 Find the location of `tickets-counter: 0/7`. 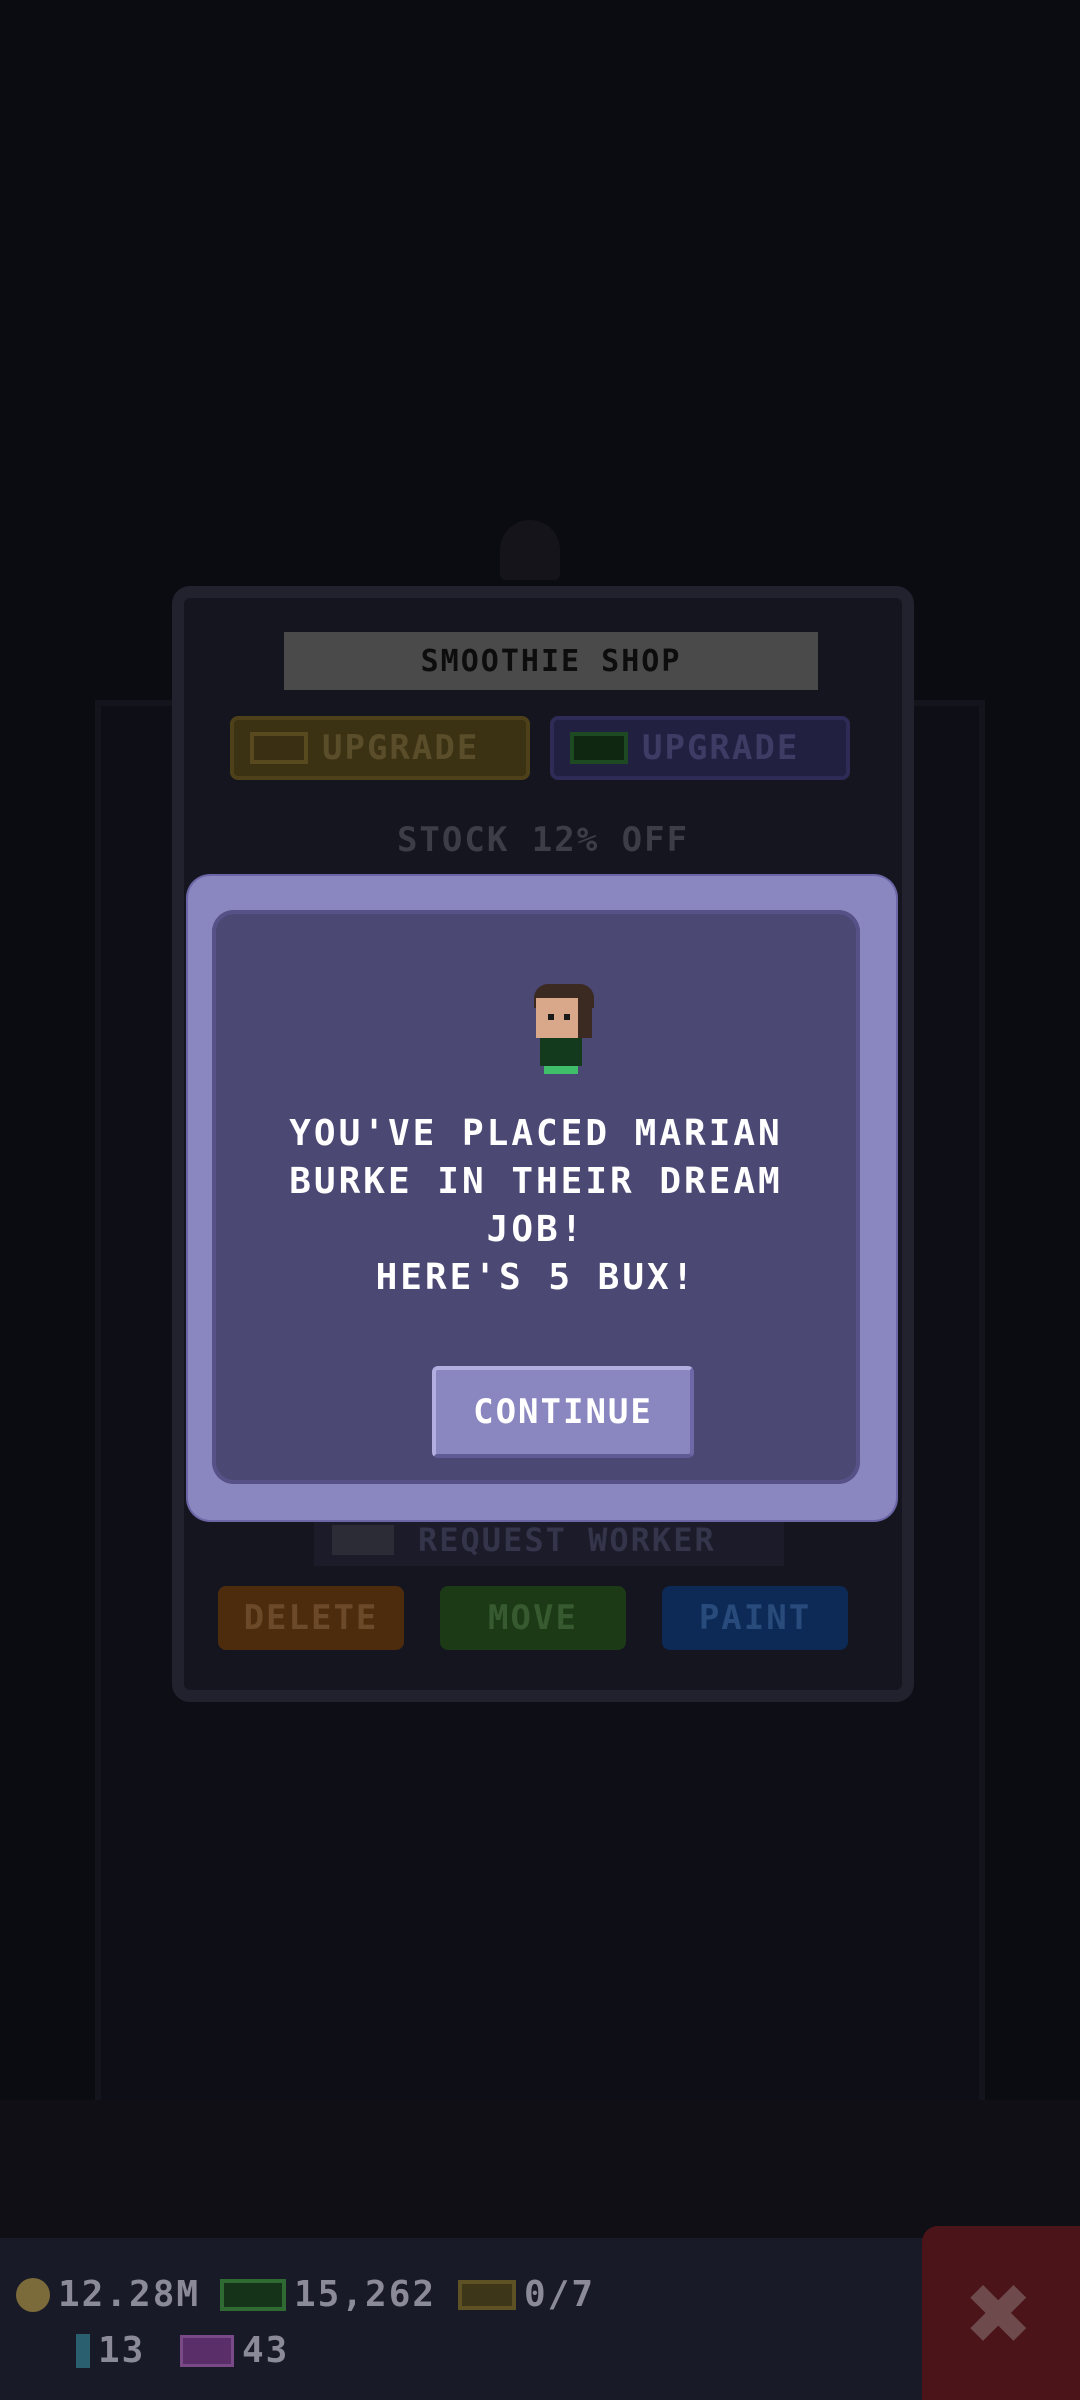

tickets-counter: 0/7 is located at coordinates (526, 2294).